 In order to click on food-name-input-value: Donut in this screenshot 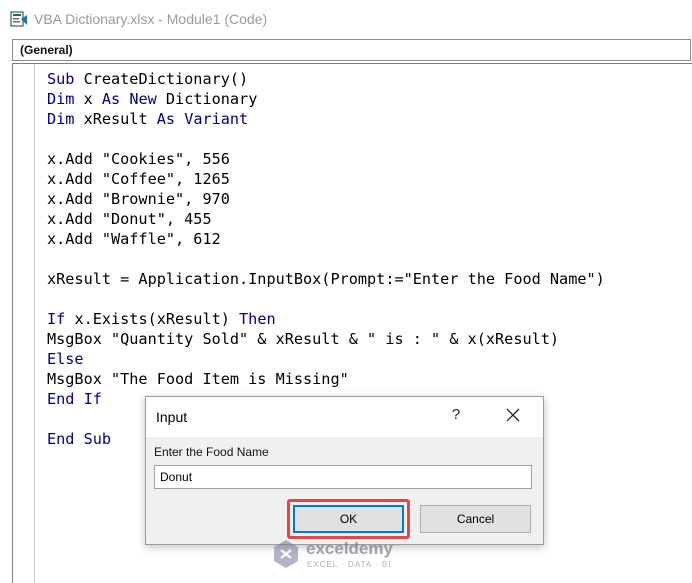, I will do `click(176, 477)`.